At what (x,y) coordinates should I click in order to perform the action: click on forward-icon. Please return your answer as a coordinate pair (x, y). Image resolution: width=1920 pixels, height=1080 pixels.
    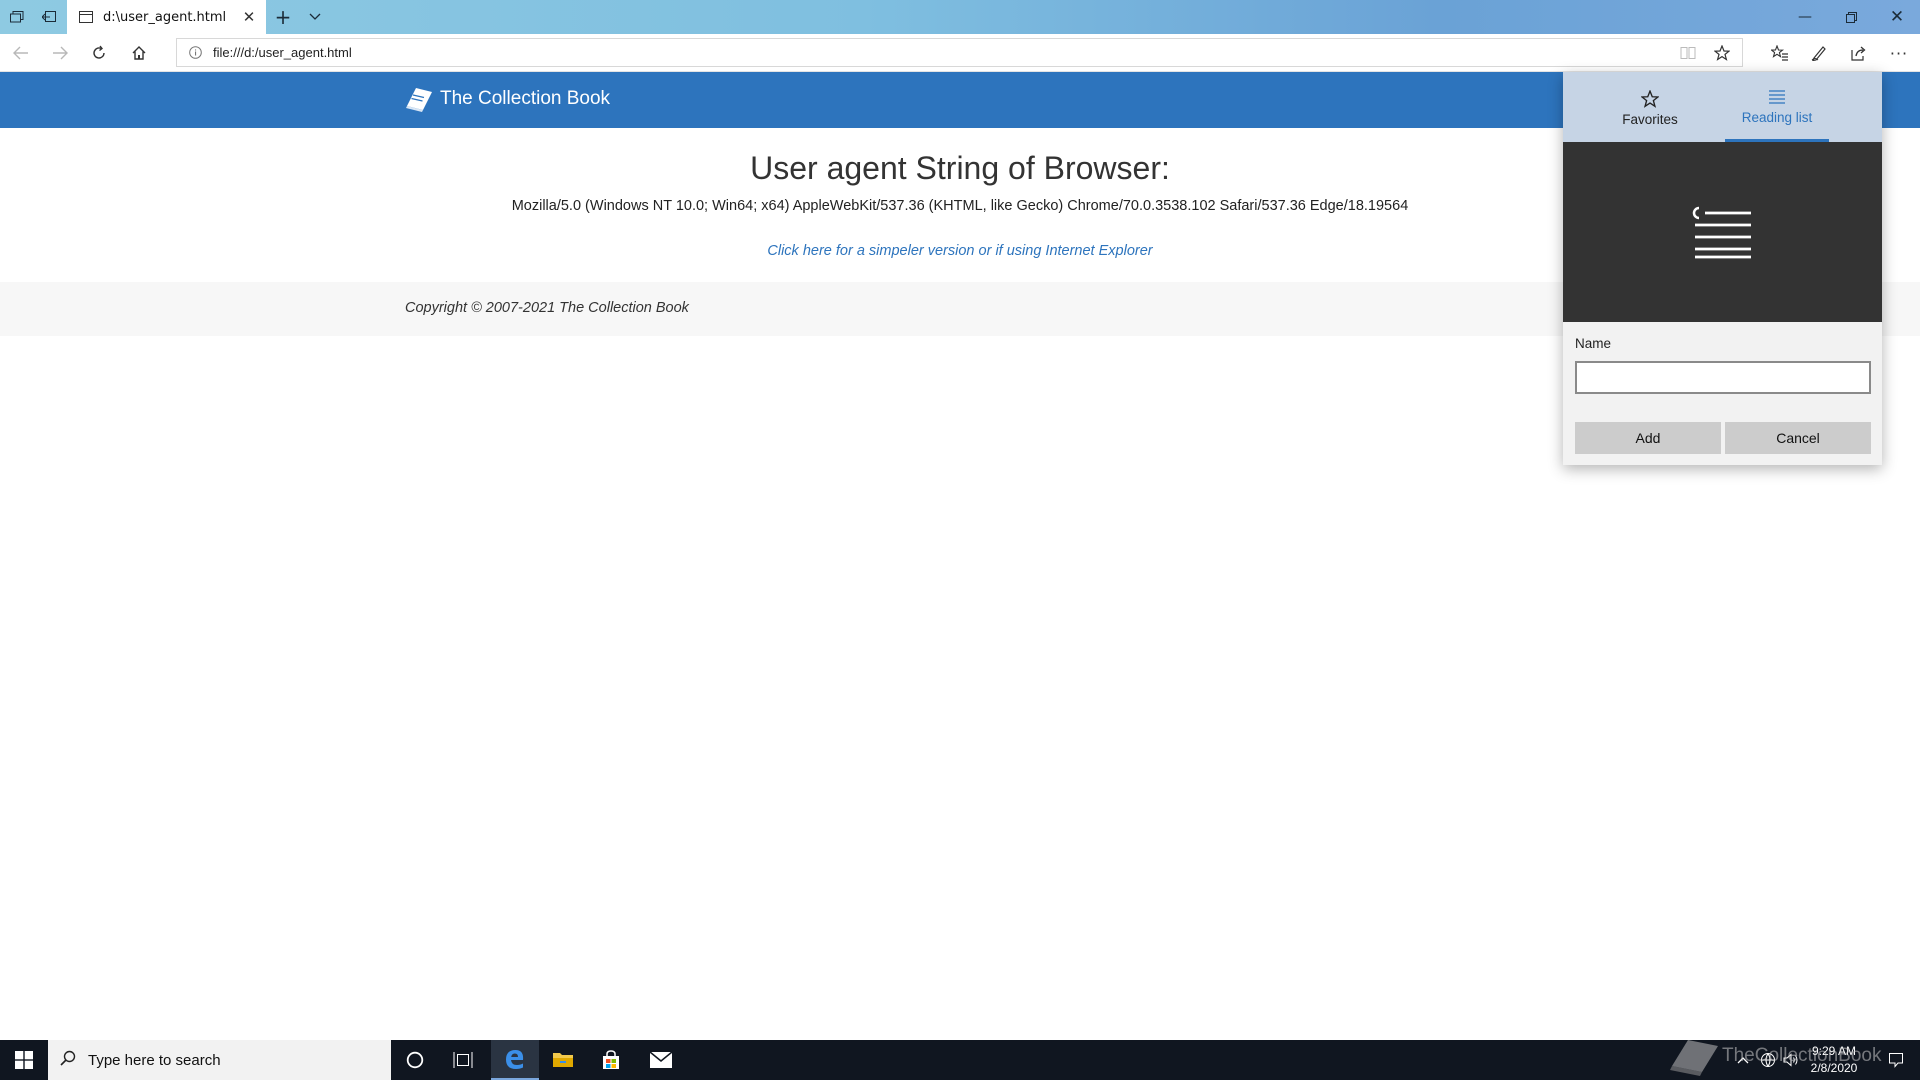
    Looking at the image, I should click on (60, 53).